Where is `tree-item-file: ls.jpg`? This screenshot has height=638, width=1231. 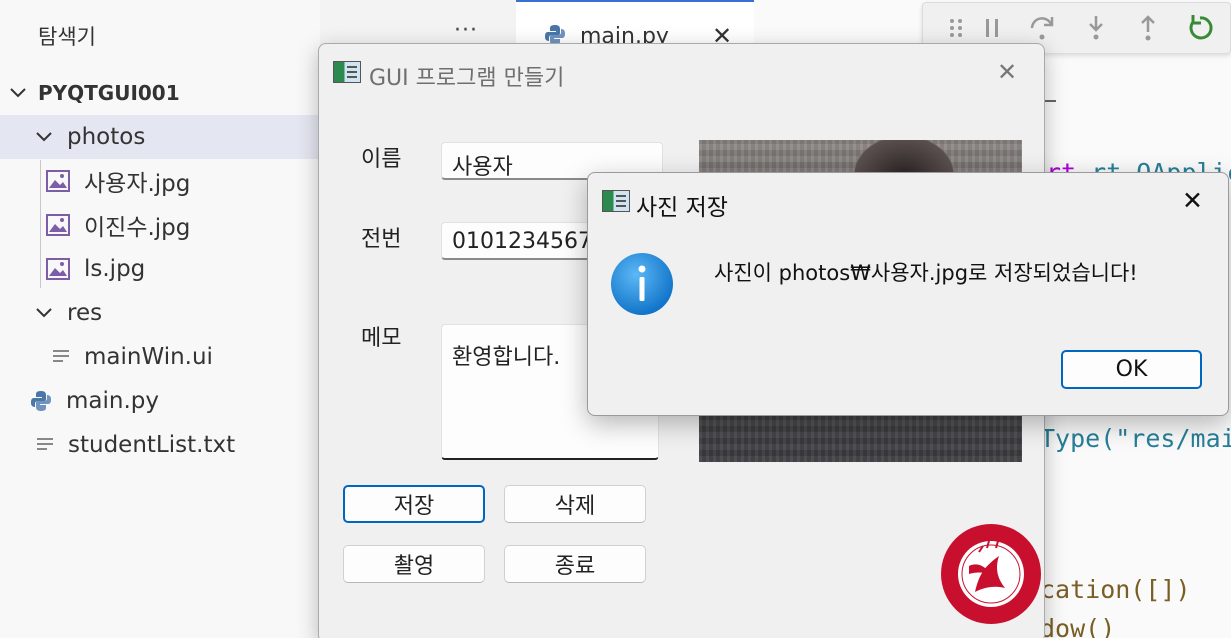 tree-item-file: ls.jpg is located at coordinates (160, 269).